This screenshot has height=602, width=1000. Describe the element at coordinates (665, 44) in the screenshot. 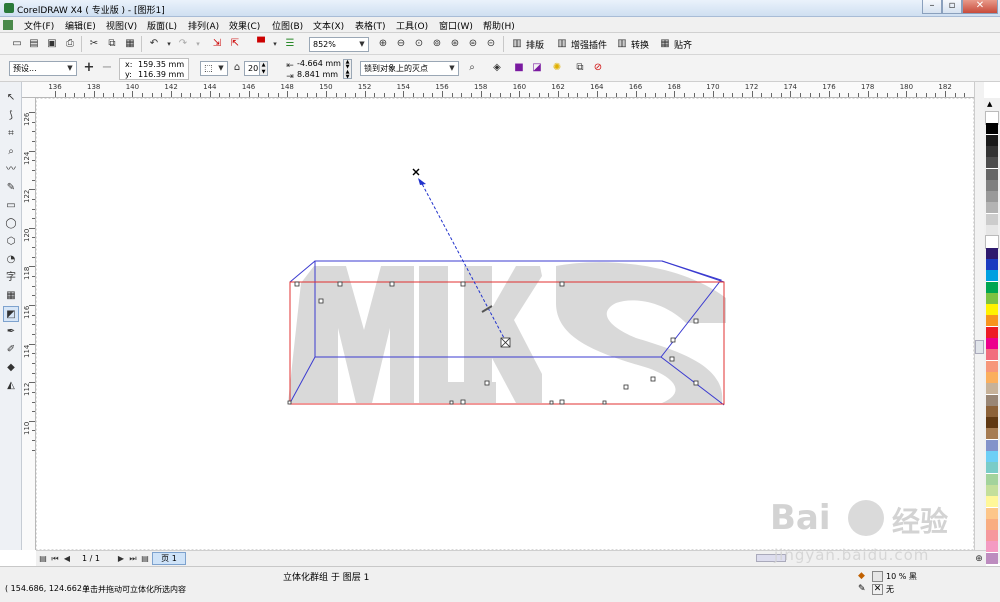

I see `snap-plugin-icon: ▦` at that location.